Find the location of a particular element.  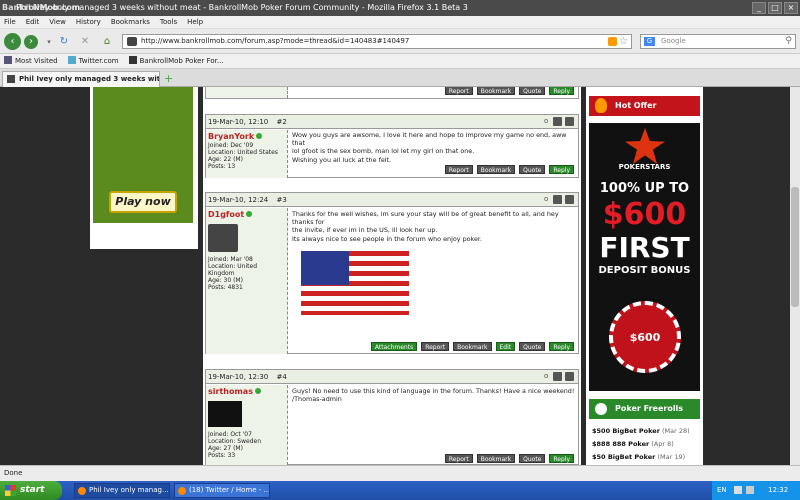

bankrollmob-icon is located at coordinates (132, 60).